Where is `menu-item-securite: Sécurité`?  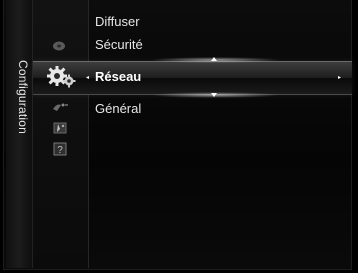 menu-item-securite: Sécurité is located at coordinates (119, 44).